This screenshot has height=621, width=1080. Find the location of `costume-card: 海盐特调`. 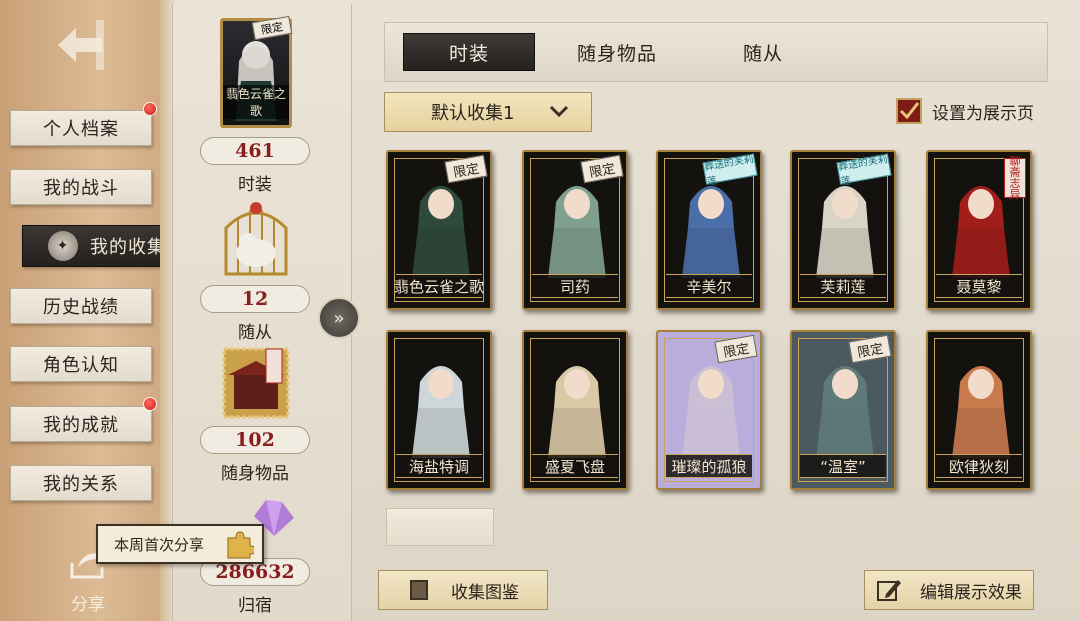

costume-card: 海盐特调 is located at coordinates (439, 410).